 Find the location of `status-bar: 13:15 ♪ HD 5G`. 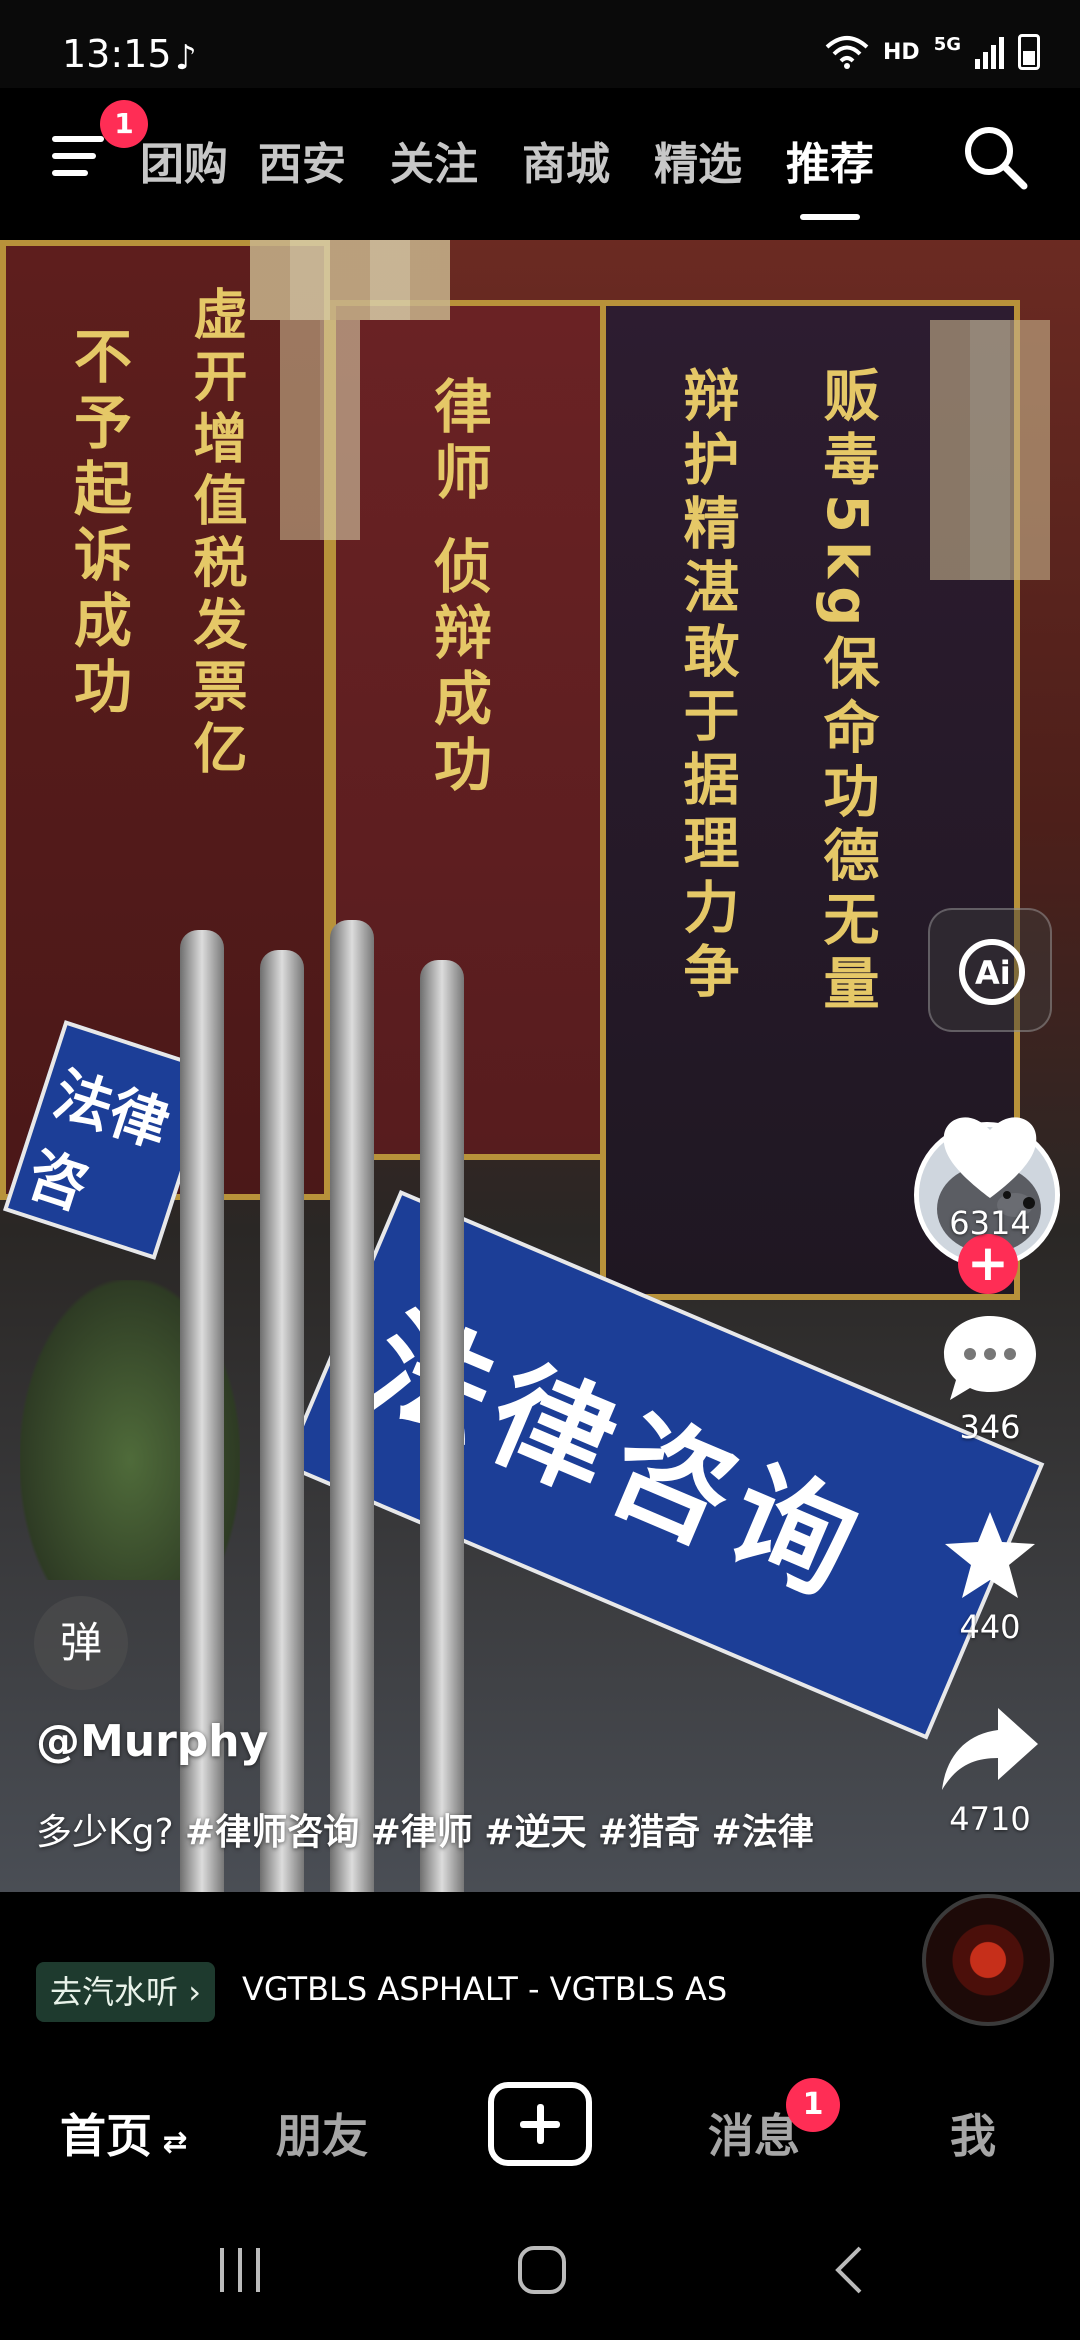

status-bar: 13:15 ♪ HD 5G is located at coordinates (540, 44).